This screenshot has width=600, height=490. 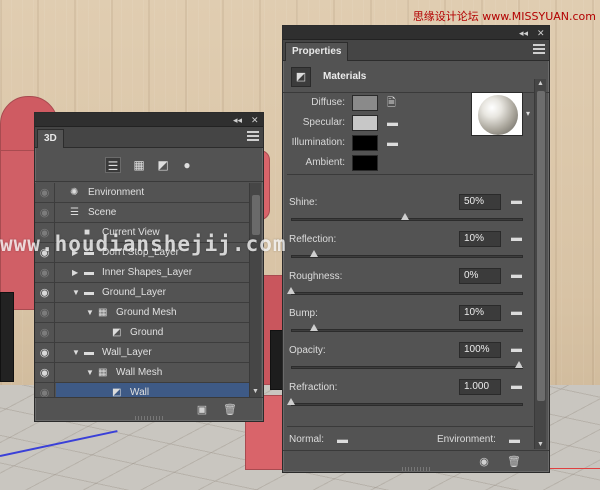 I want to click on layer-row: ◉ ▼ ▦ Wall Mesh, so click(x=142, y=373).